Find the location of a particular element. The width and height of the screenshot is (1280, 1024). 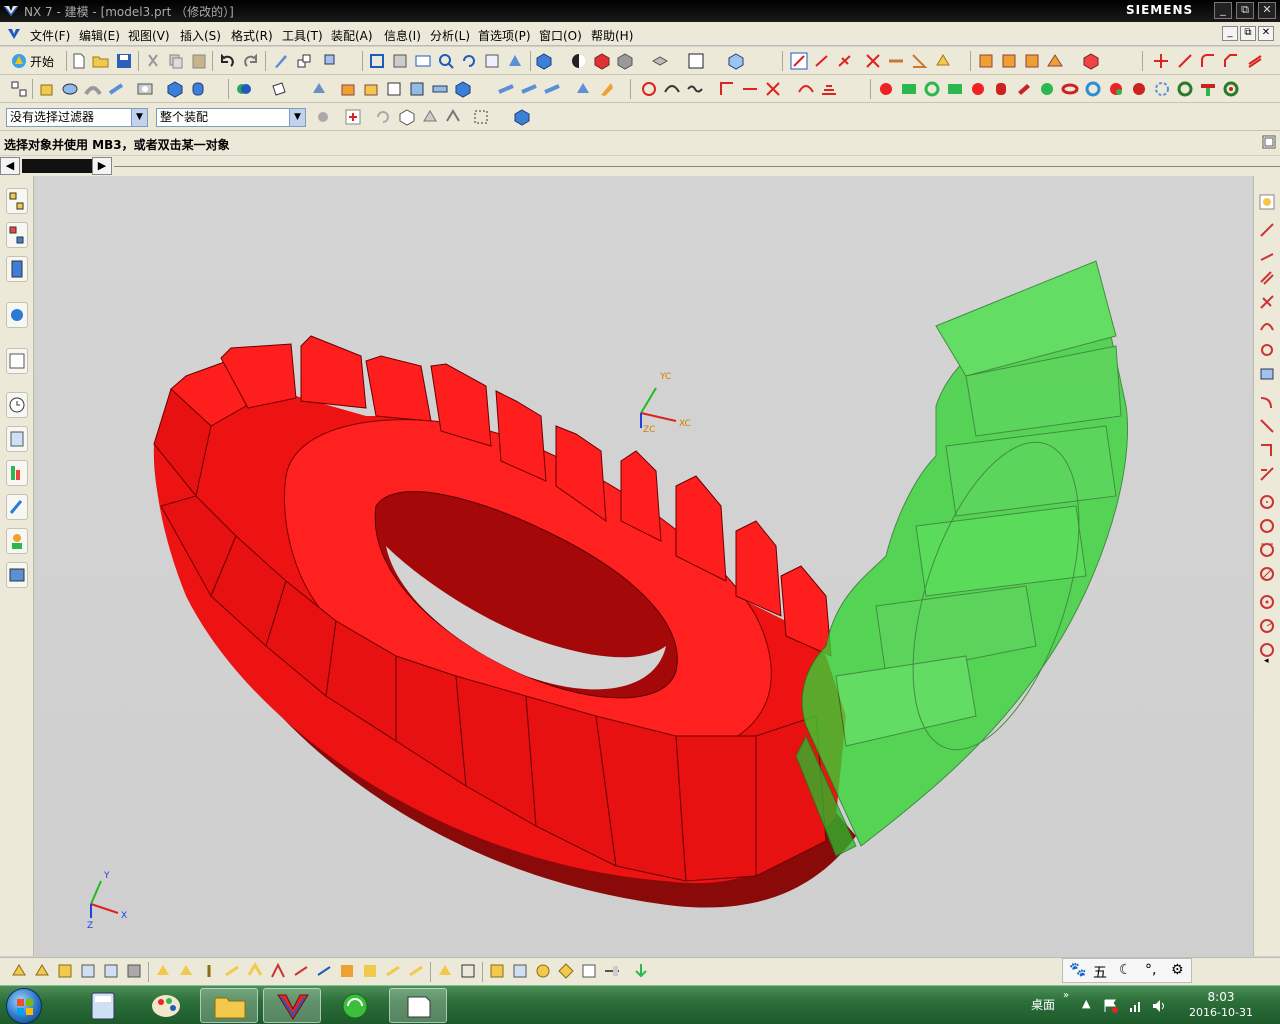

fillet-arc-icon is located at coordinates (1267, 426).